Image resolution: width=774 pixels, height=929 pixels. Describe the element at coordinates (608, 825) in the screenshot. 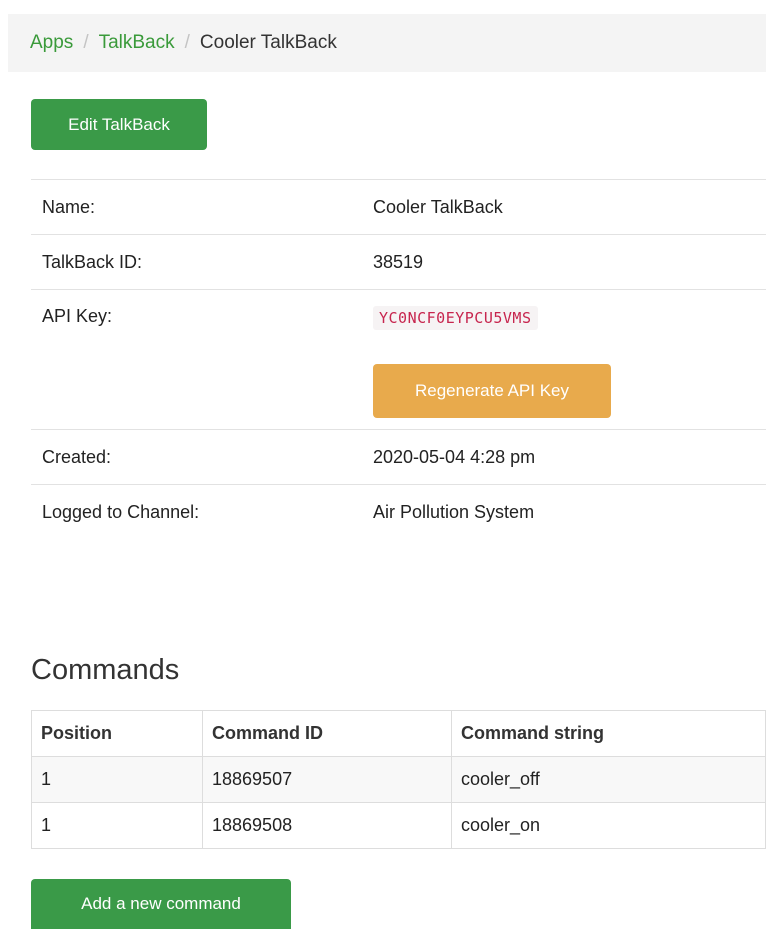

I see `command-string: cooler_on` at that location.